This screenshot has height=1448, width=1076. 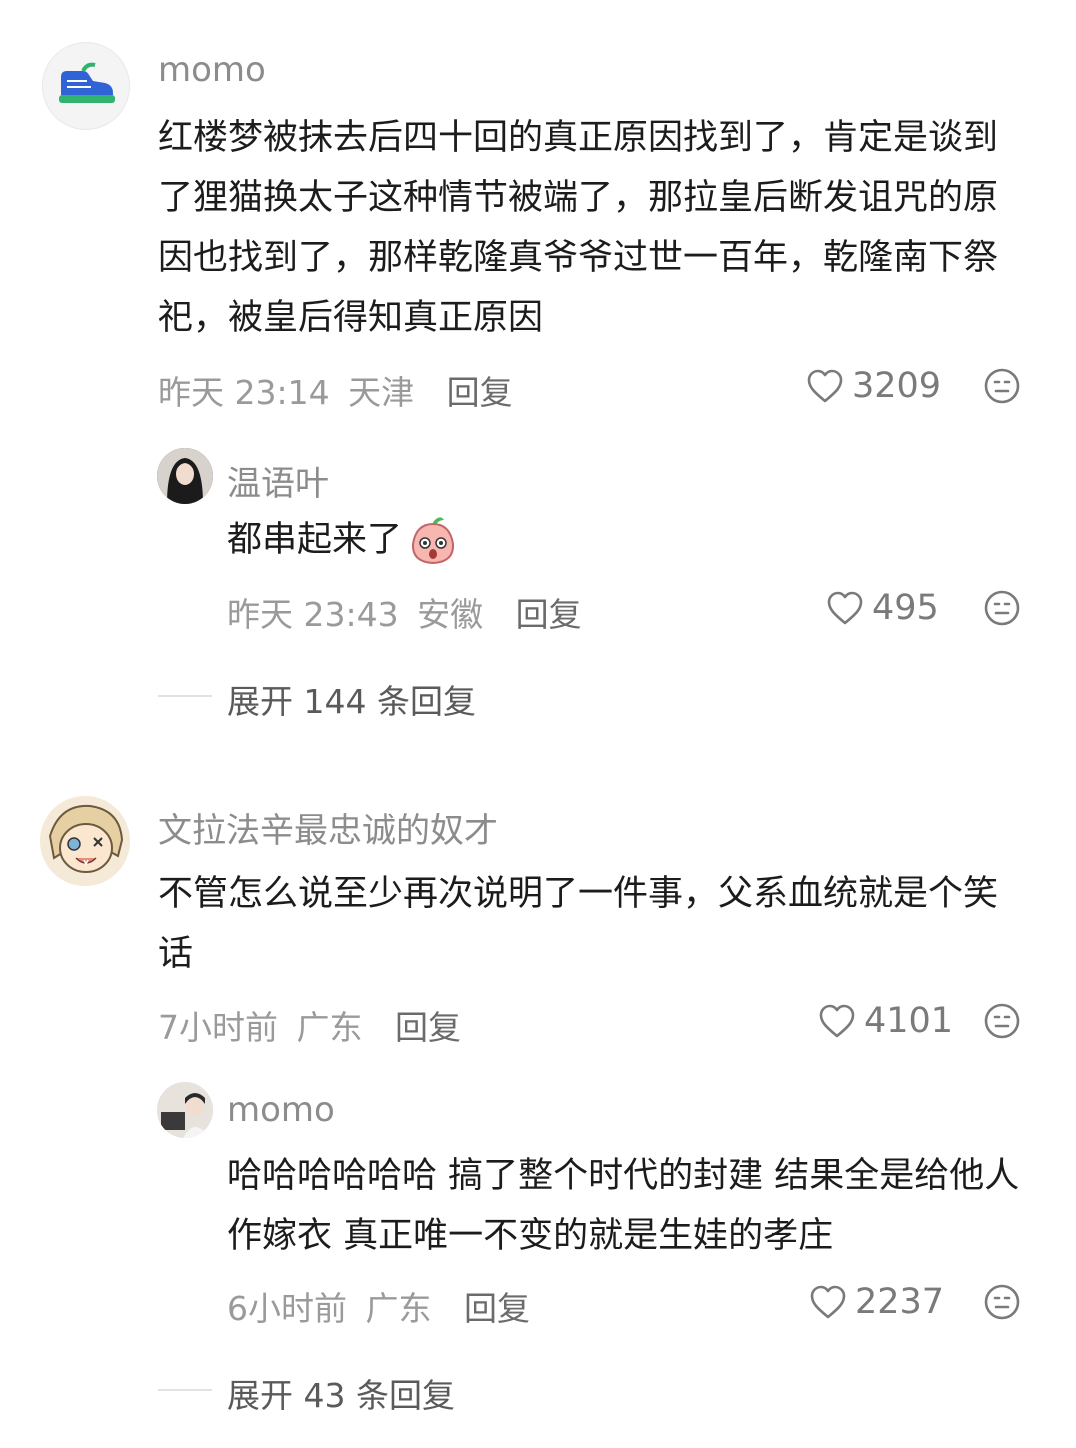 What do you see at coordinates (244, 392) in the screenshot?
I see `comment-time: 昨天 23:14` at bounding box center [244, 392].